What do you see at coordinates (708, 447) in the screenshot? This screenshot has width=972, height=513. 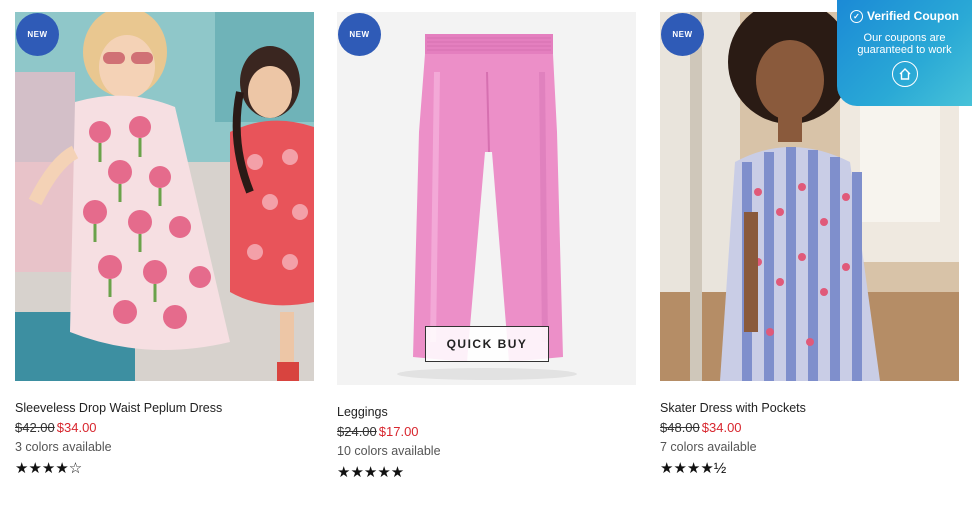 I see `colors-available: 7 colors available` at bounding box center [708, 447].